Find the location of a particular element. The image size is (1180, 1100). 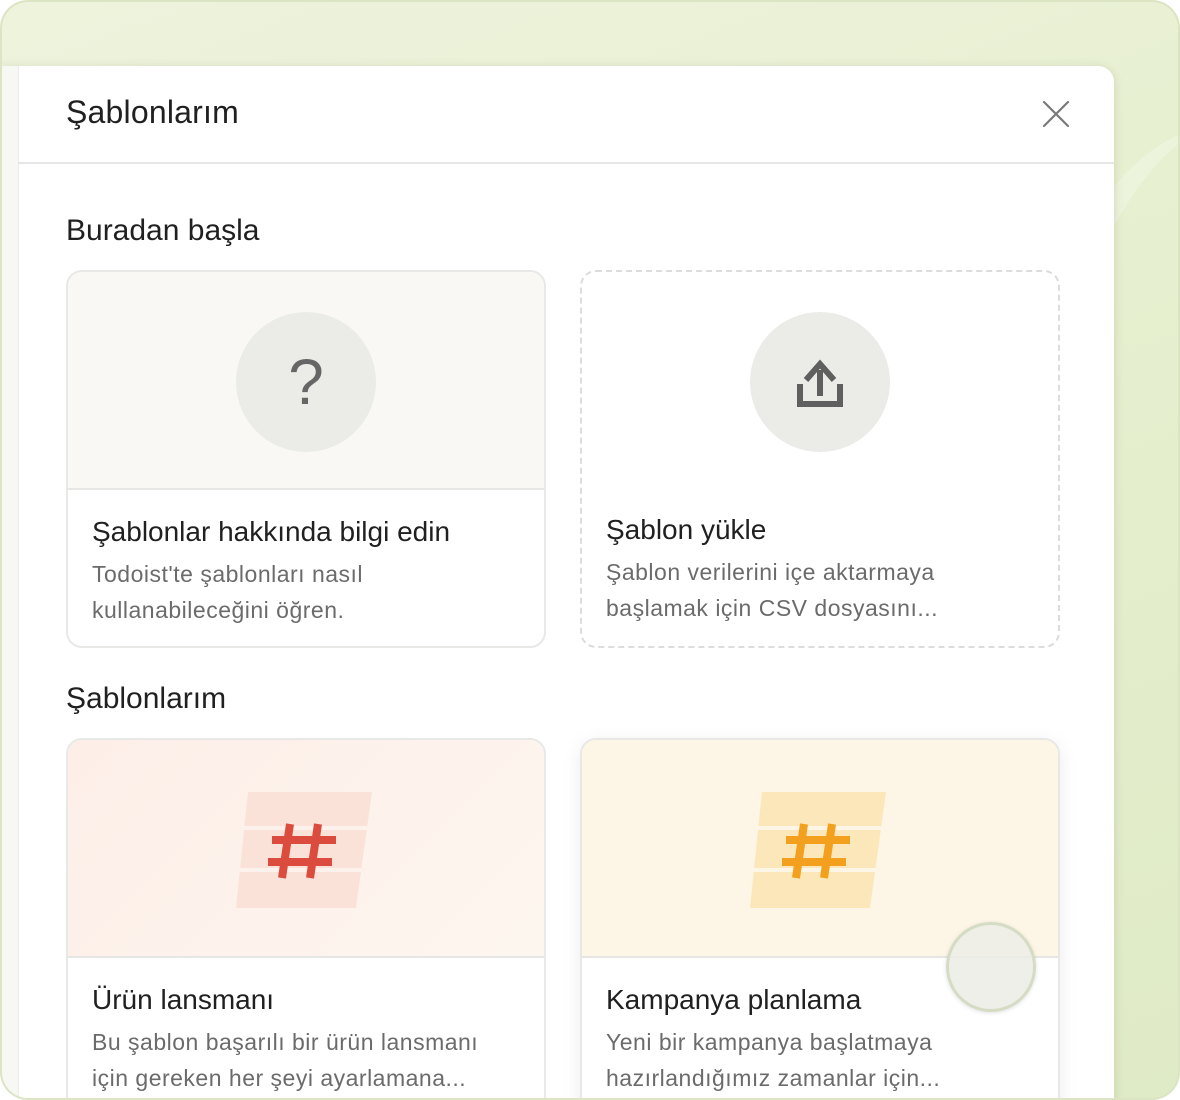

card-title: Ürün lansmanı is located at coordinates (183, 999).